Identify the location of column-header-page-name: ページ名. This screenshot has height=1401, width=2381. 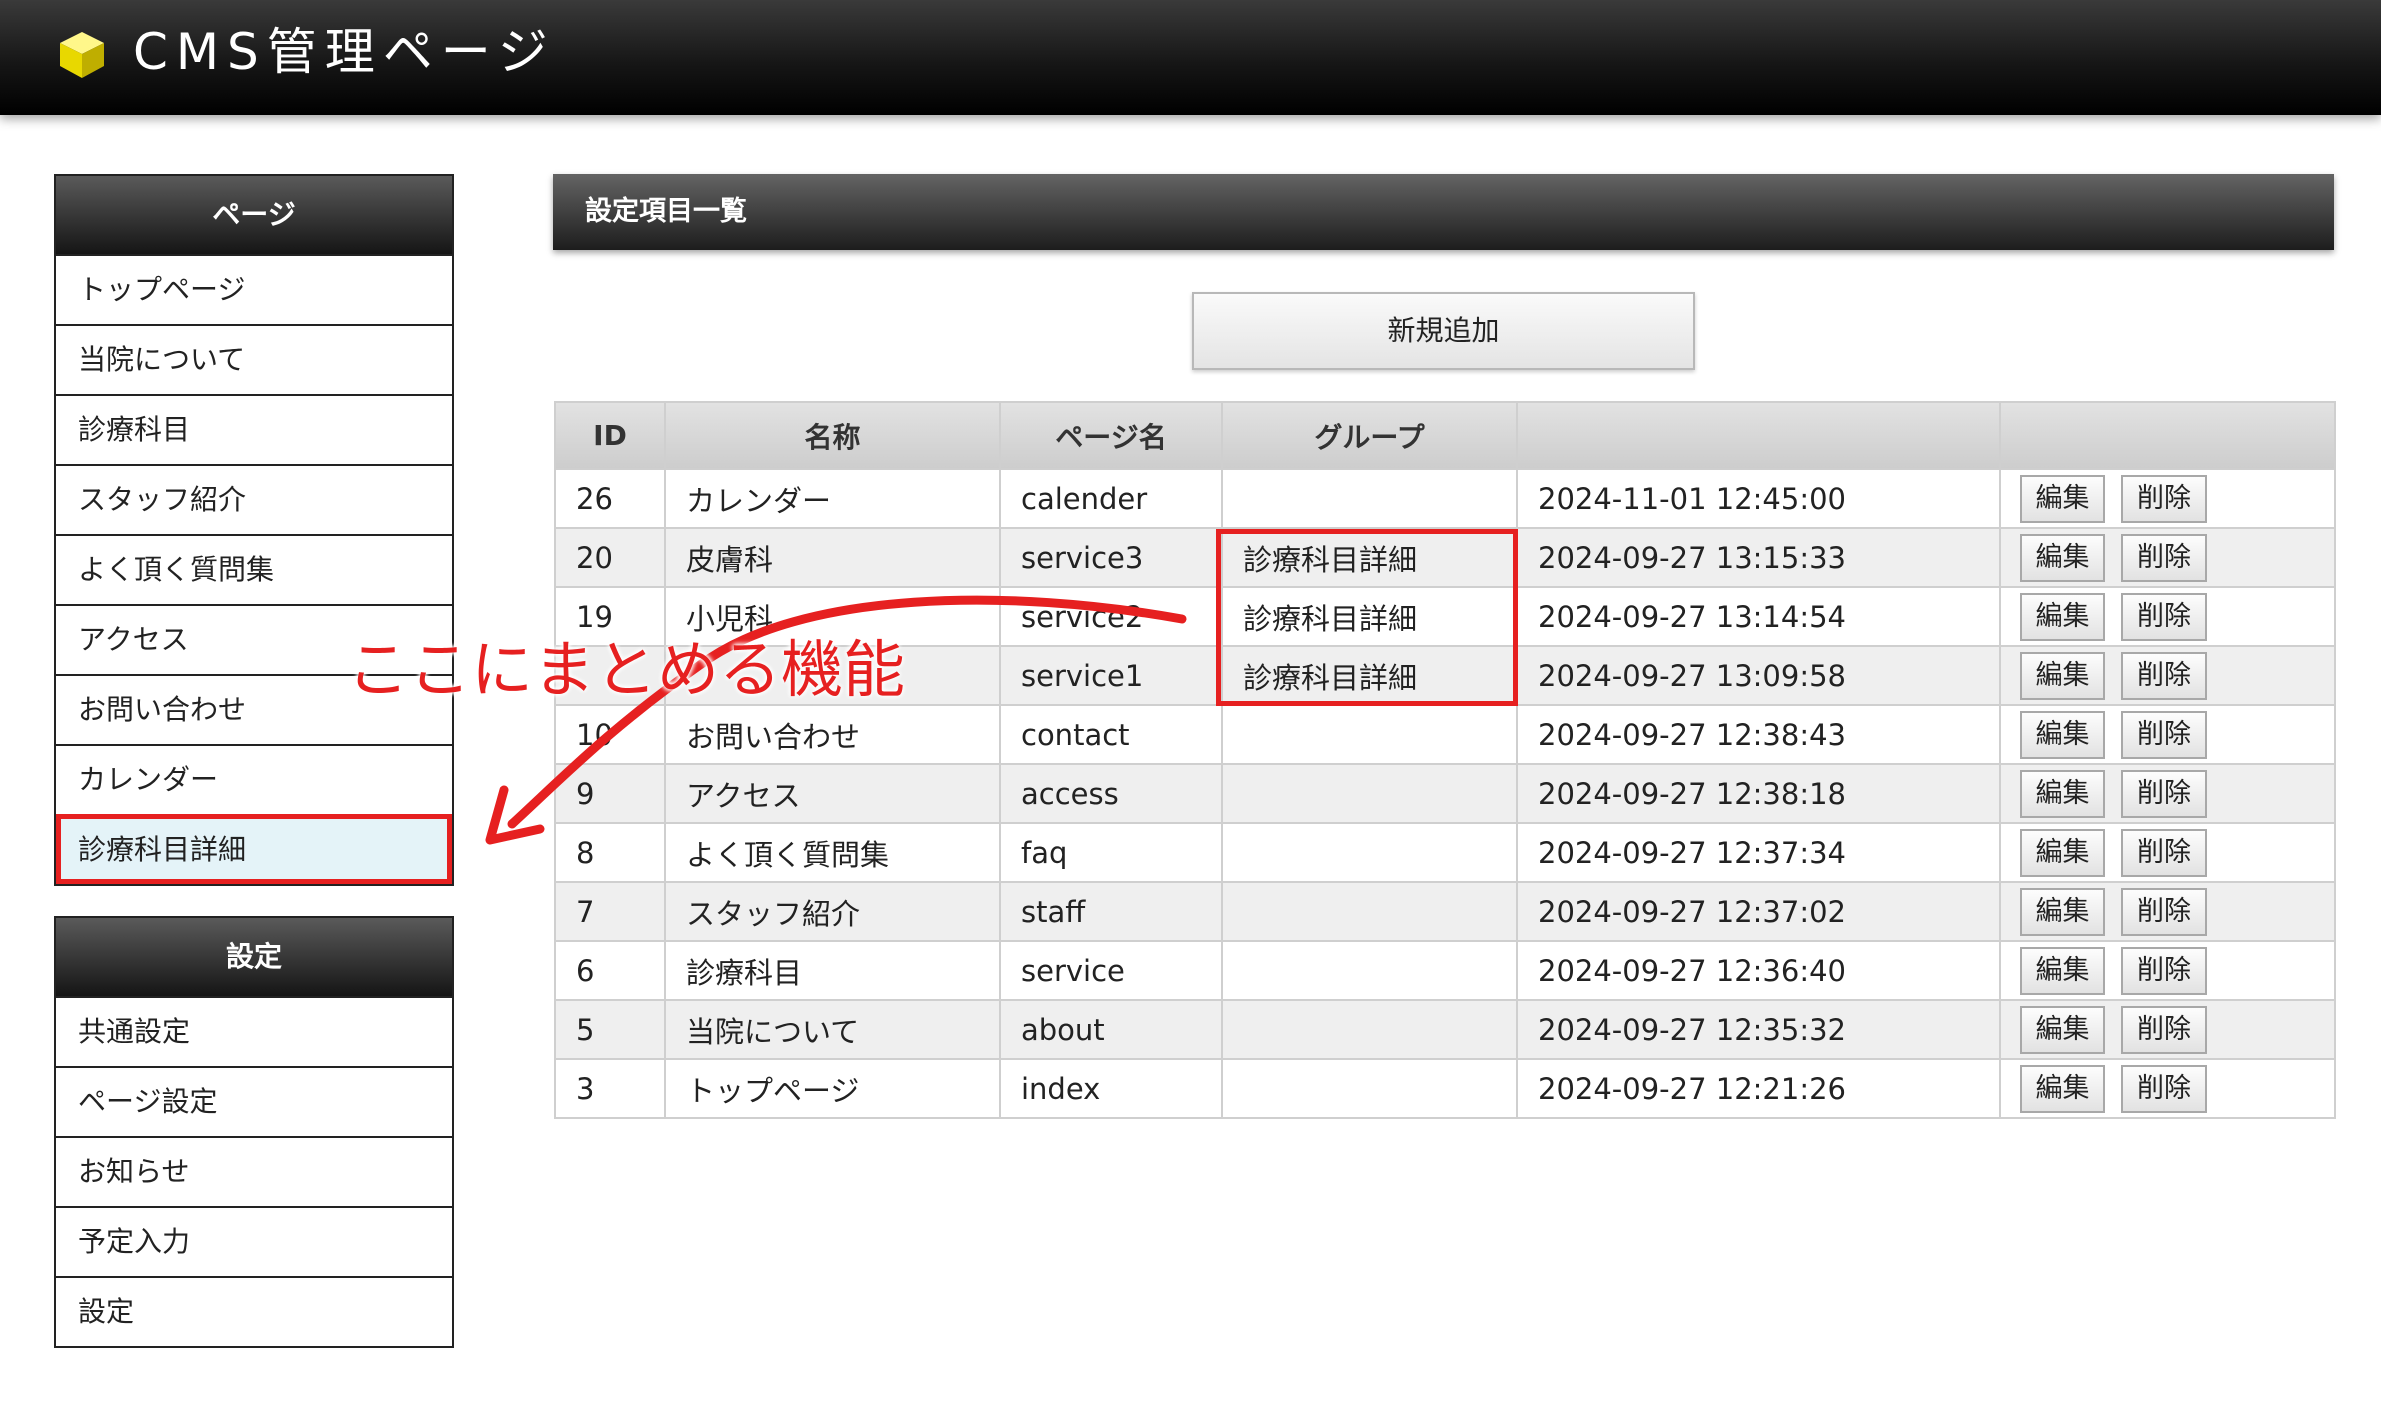
(1111, 435).